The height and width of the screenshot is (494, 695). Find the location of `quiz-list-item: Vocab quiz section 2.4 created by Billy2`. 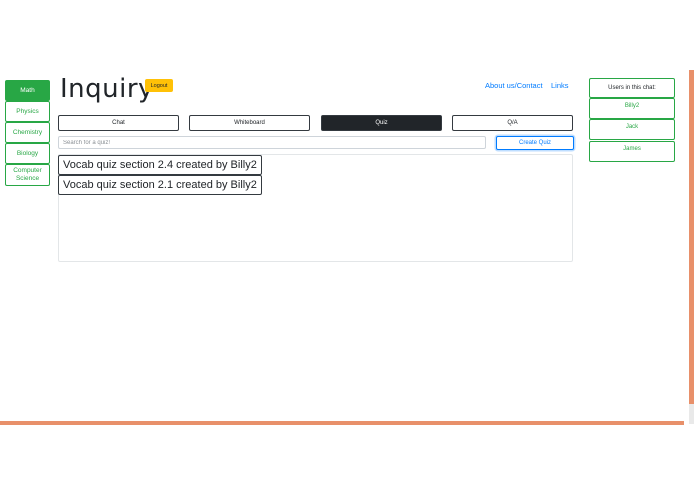

quiz-list-item: Vocab quiz section 2.4 created by Billy2 is located at coordinates (160, 165).